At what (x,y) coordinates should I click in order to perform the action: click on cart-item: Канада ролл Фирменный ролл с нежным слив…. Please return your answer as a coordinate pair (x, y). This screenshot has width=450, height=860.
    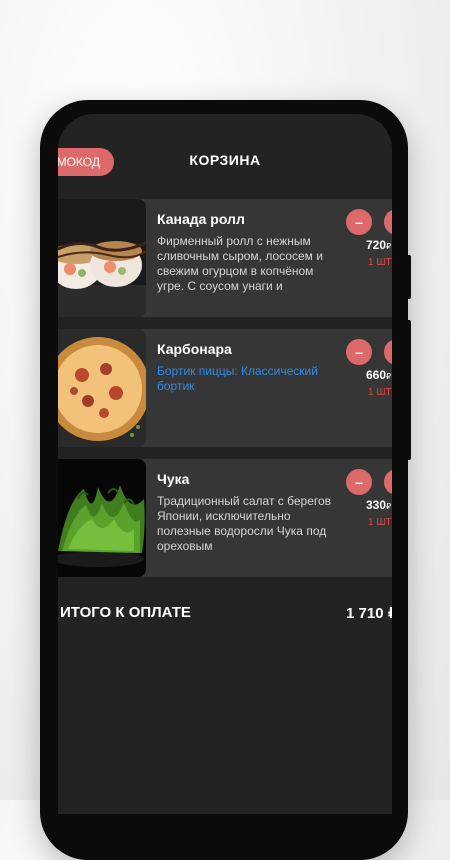
    Looking at the image, I should click on (225, 258).